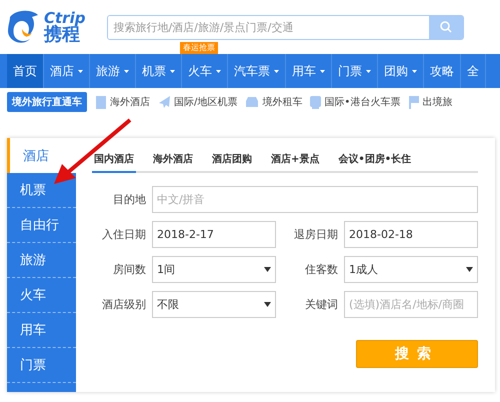 The width and height of the screenshot is (500, 402). I want to click on nav-tab: 攻略, so click(442, 71).